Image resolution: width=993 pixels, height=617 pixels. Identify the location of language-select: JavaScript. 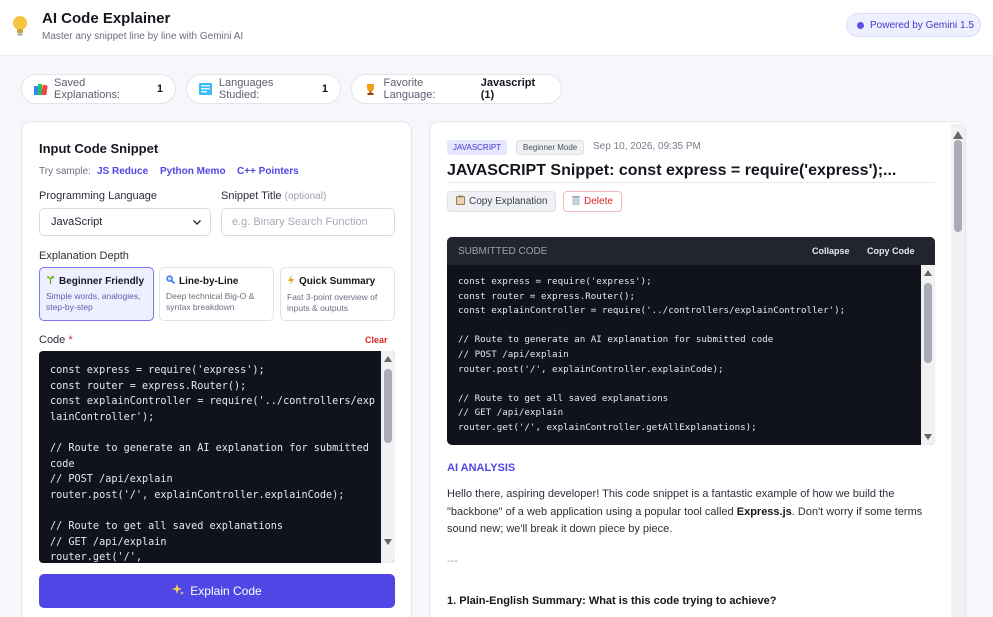
(125, 222).